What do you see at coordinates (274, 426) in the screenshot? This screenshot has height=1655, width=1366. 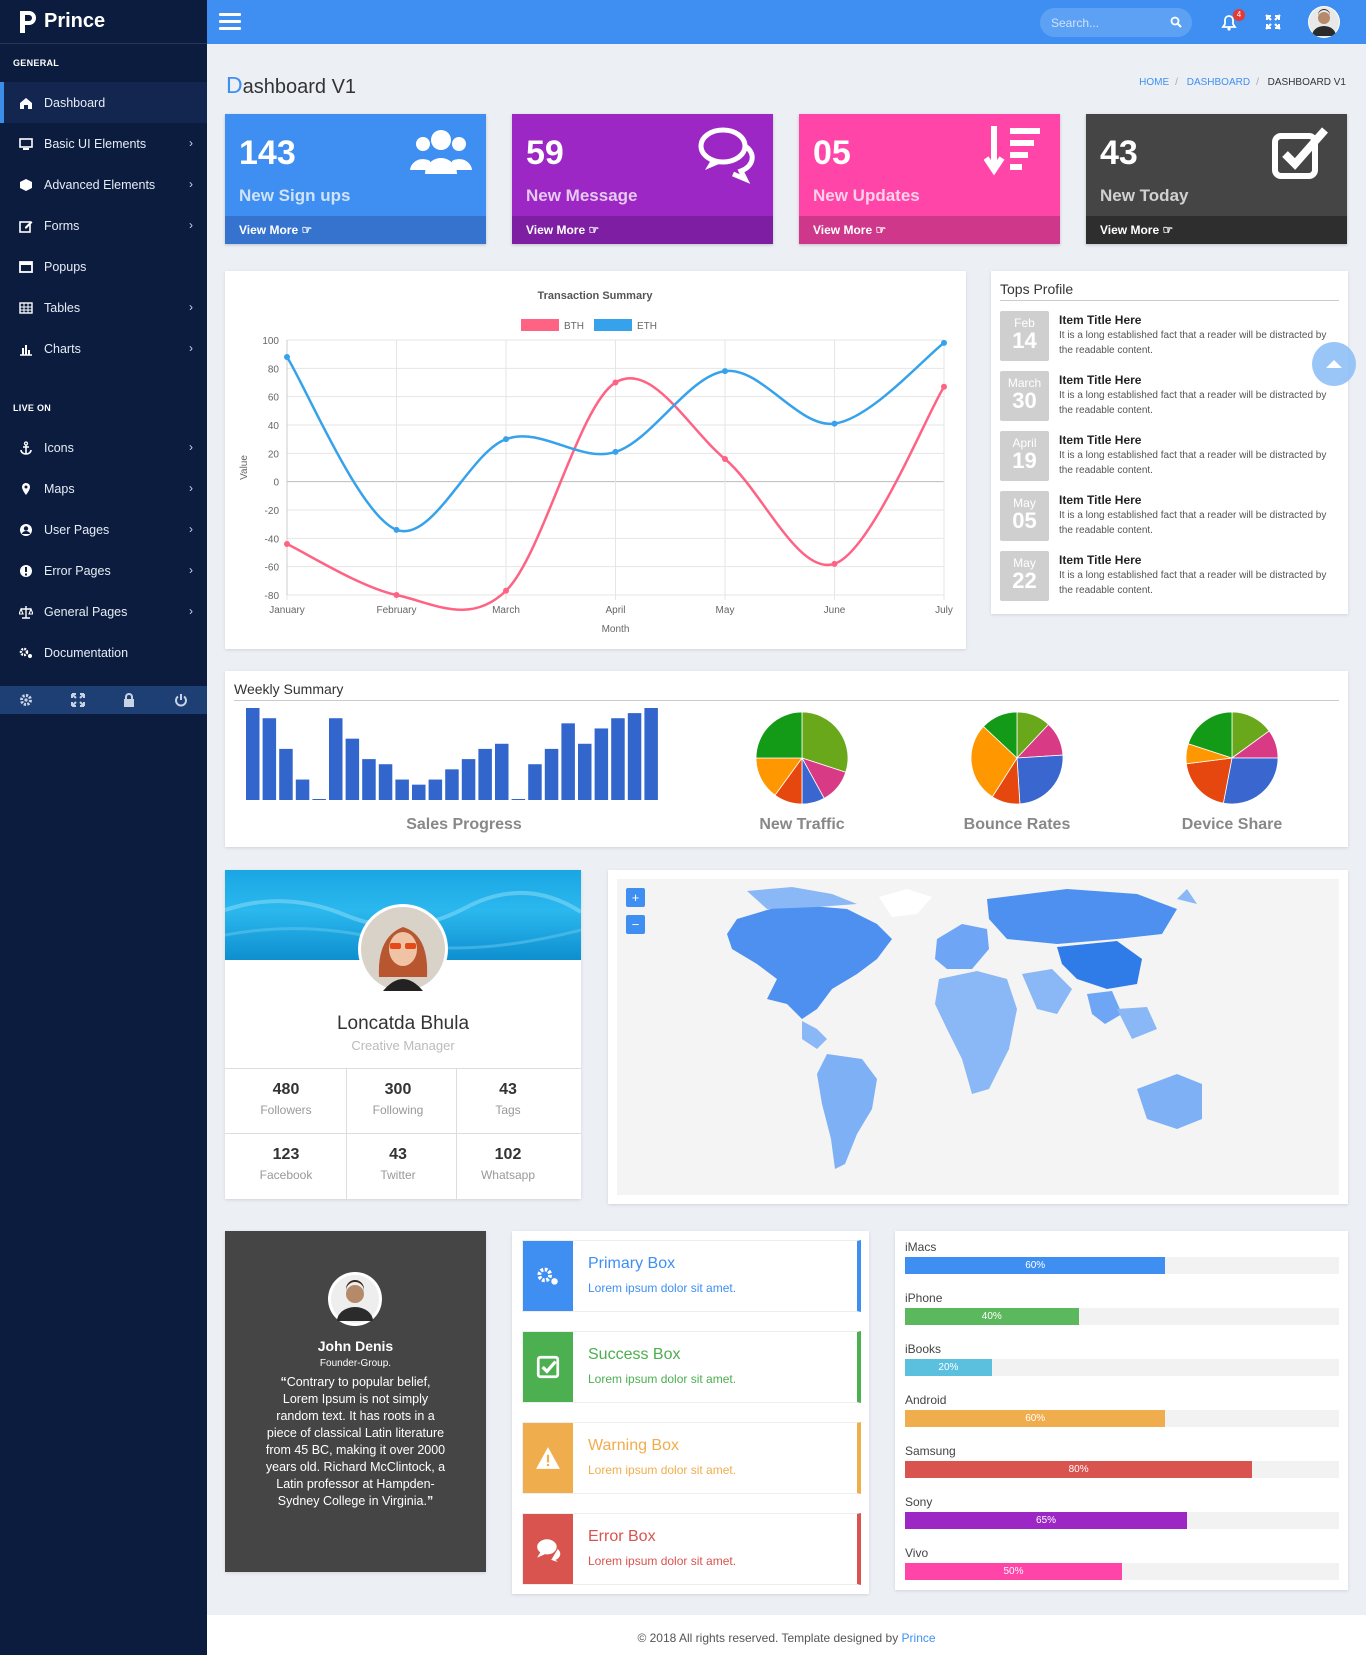 I see `y-tick-label: 40` at bounding box center [274, 426].